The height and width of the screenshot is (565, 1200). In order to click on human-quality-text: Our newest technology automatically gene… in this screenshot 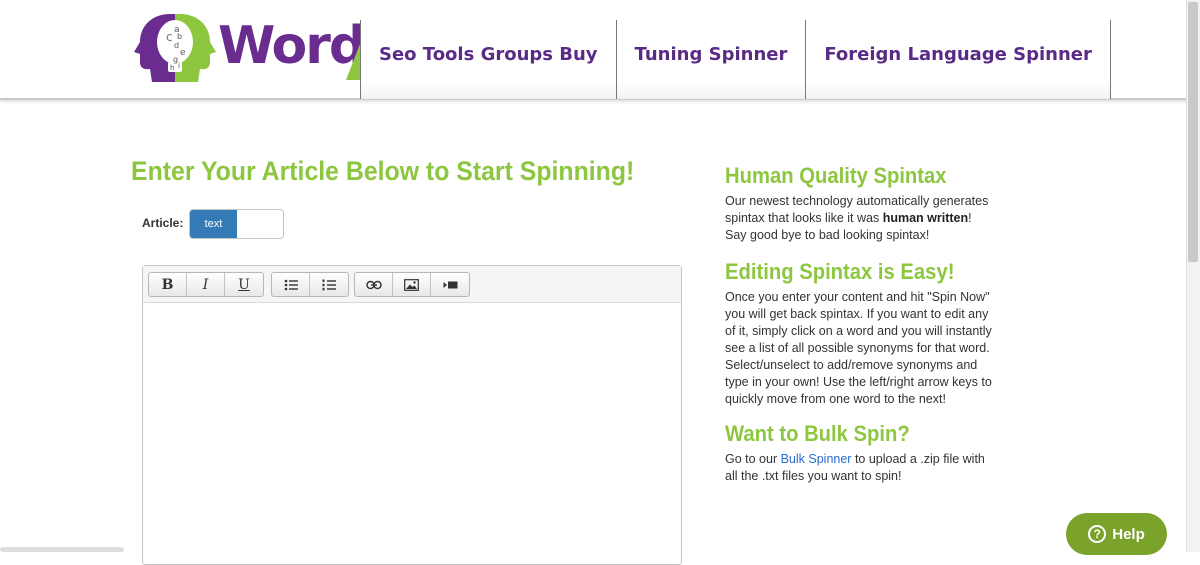, I will do `click(859, 218)`.